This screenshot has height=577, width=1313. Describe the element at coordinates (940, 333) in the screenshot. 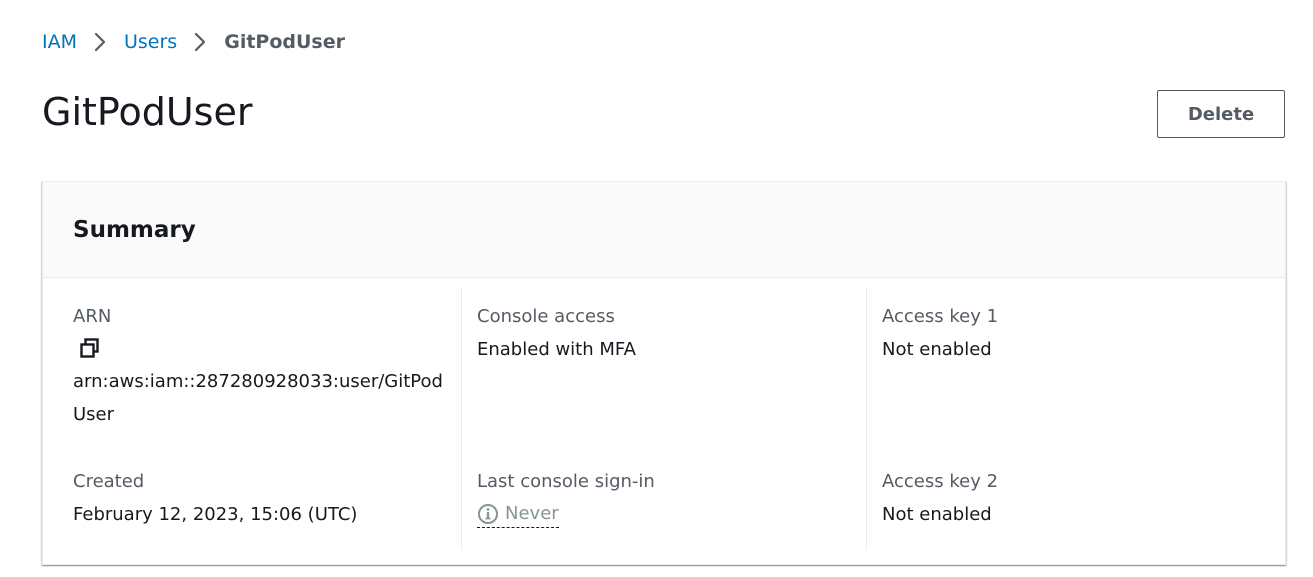

I see `access-key-1-field: Access key 1 Not enabled` at that location.